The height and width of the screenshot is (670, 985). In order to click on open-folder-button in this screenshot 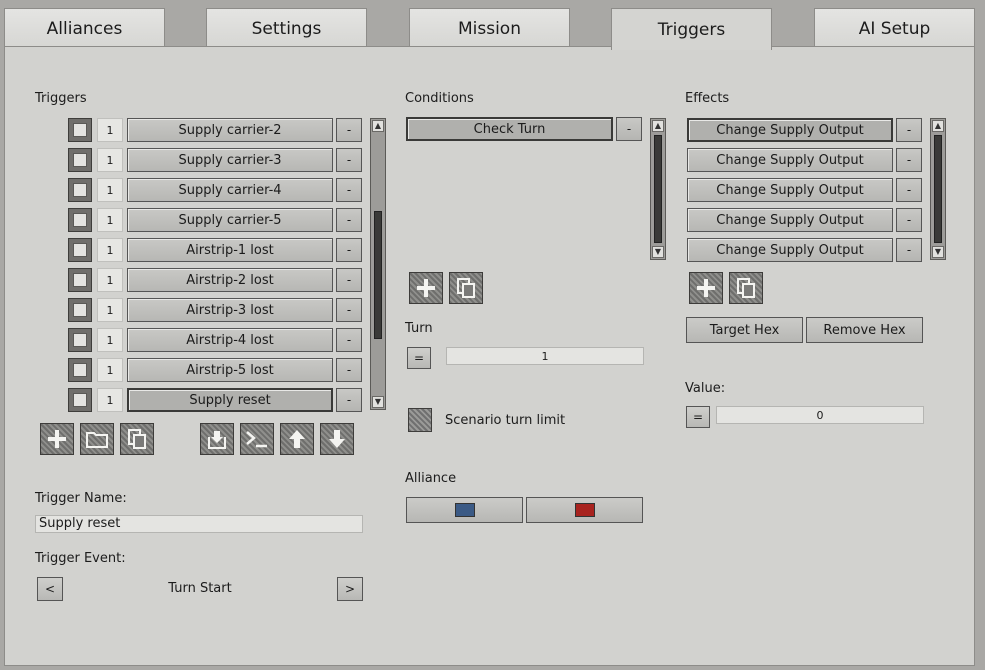, I will do `click(97, 439)`.